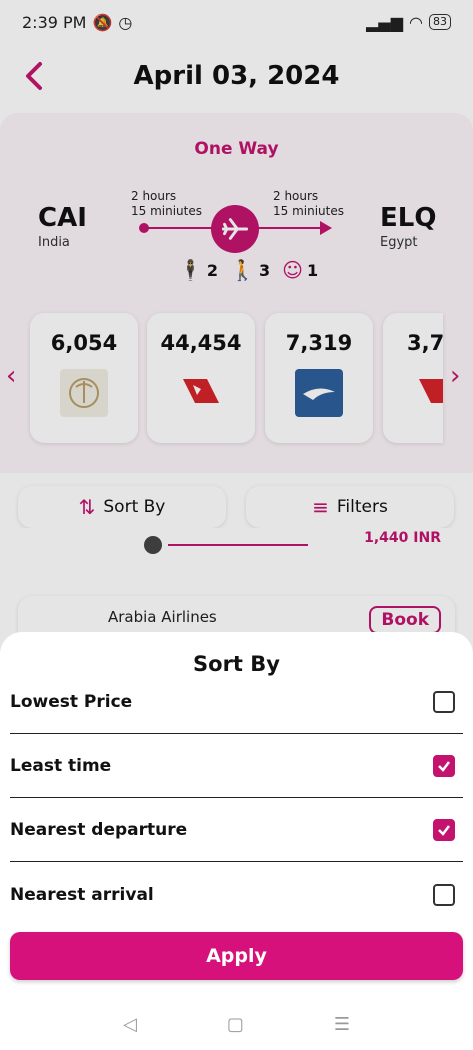 This screenshot has width=473, height=1050. I want to click on system-nav-bar: ◁ ▢ ☰, so click(236, 1024).